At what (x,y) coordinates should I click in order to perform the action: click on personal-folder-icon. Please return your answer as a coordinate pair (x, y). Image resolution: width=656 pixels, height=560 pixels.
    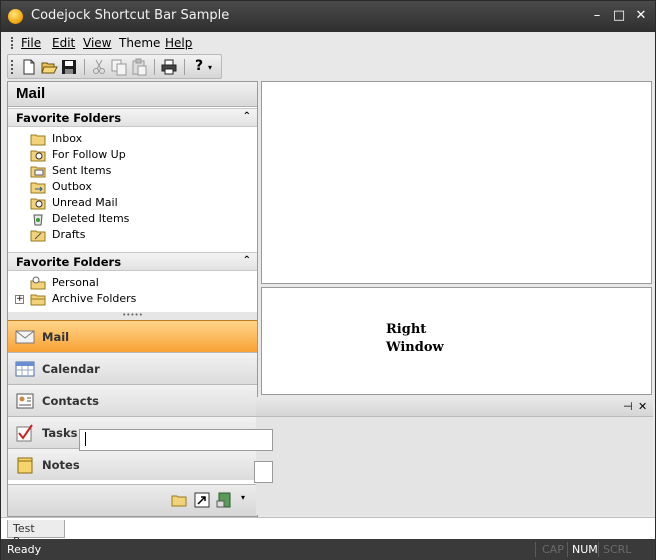
    Looking at the image, I should click on (38, 283).